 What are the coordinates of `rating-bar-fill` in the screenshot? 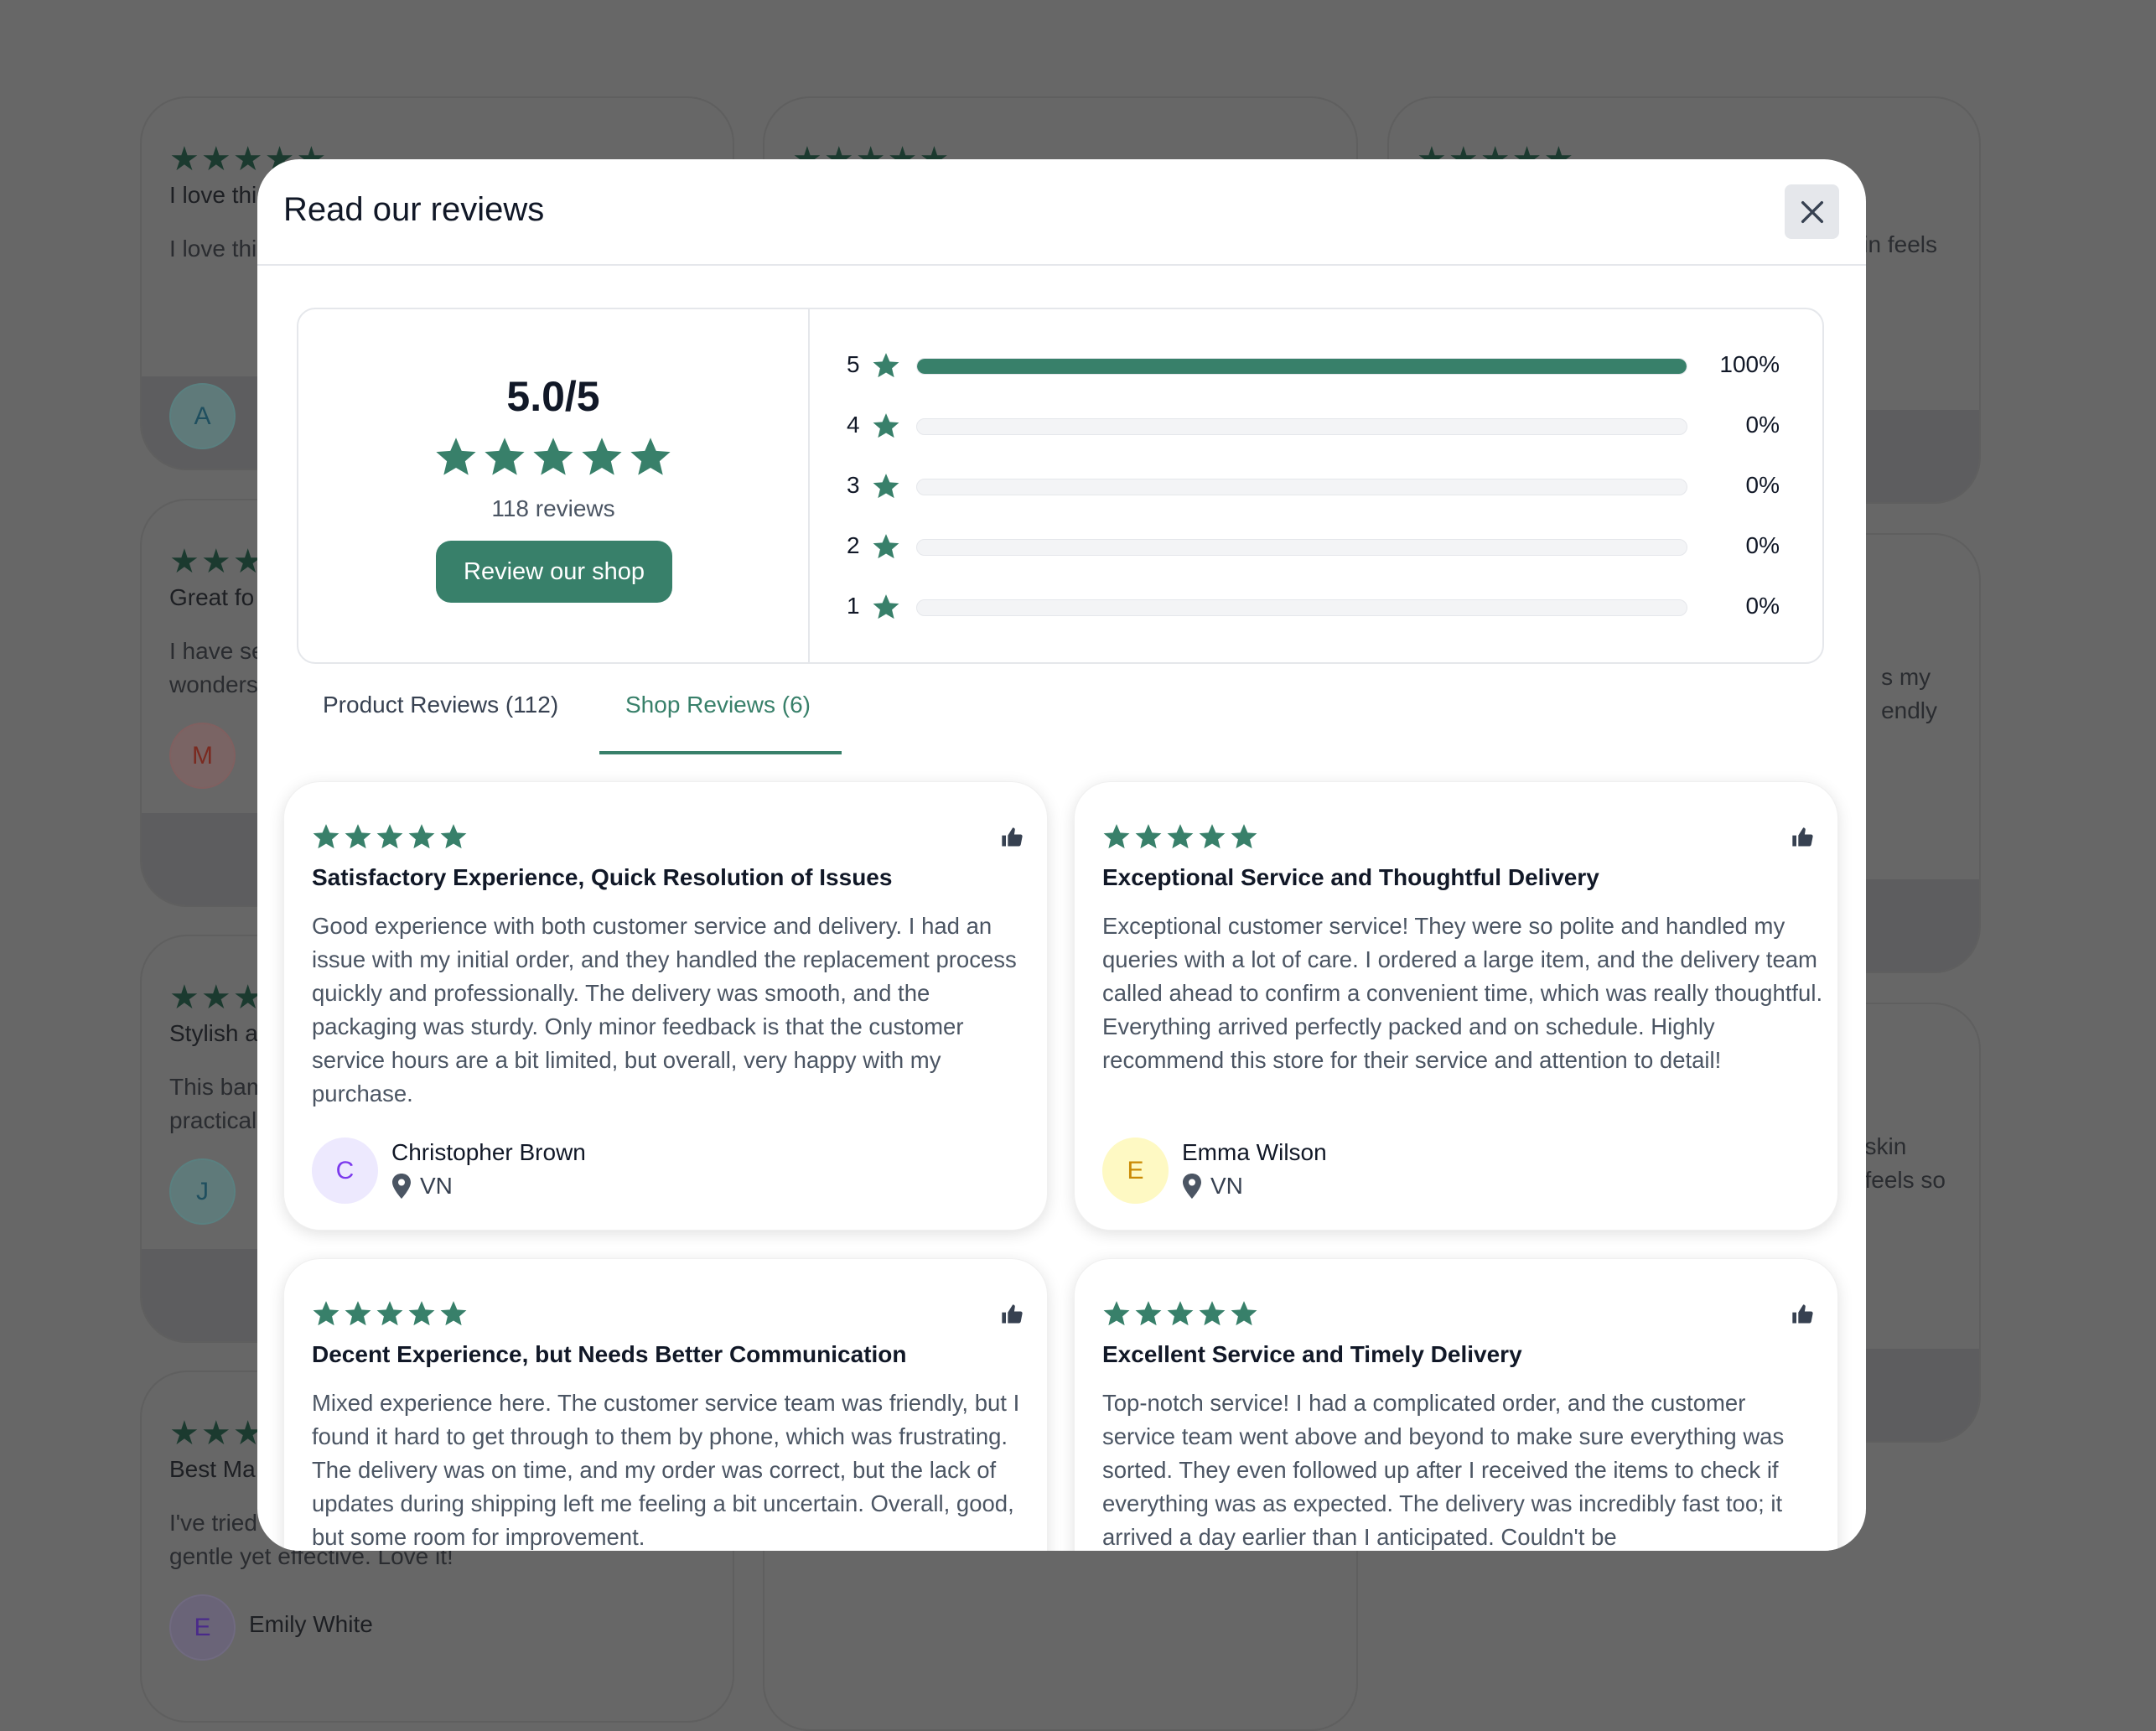 It's located at (1302, 366).